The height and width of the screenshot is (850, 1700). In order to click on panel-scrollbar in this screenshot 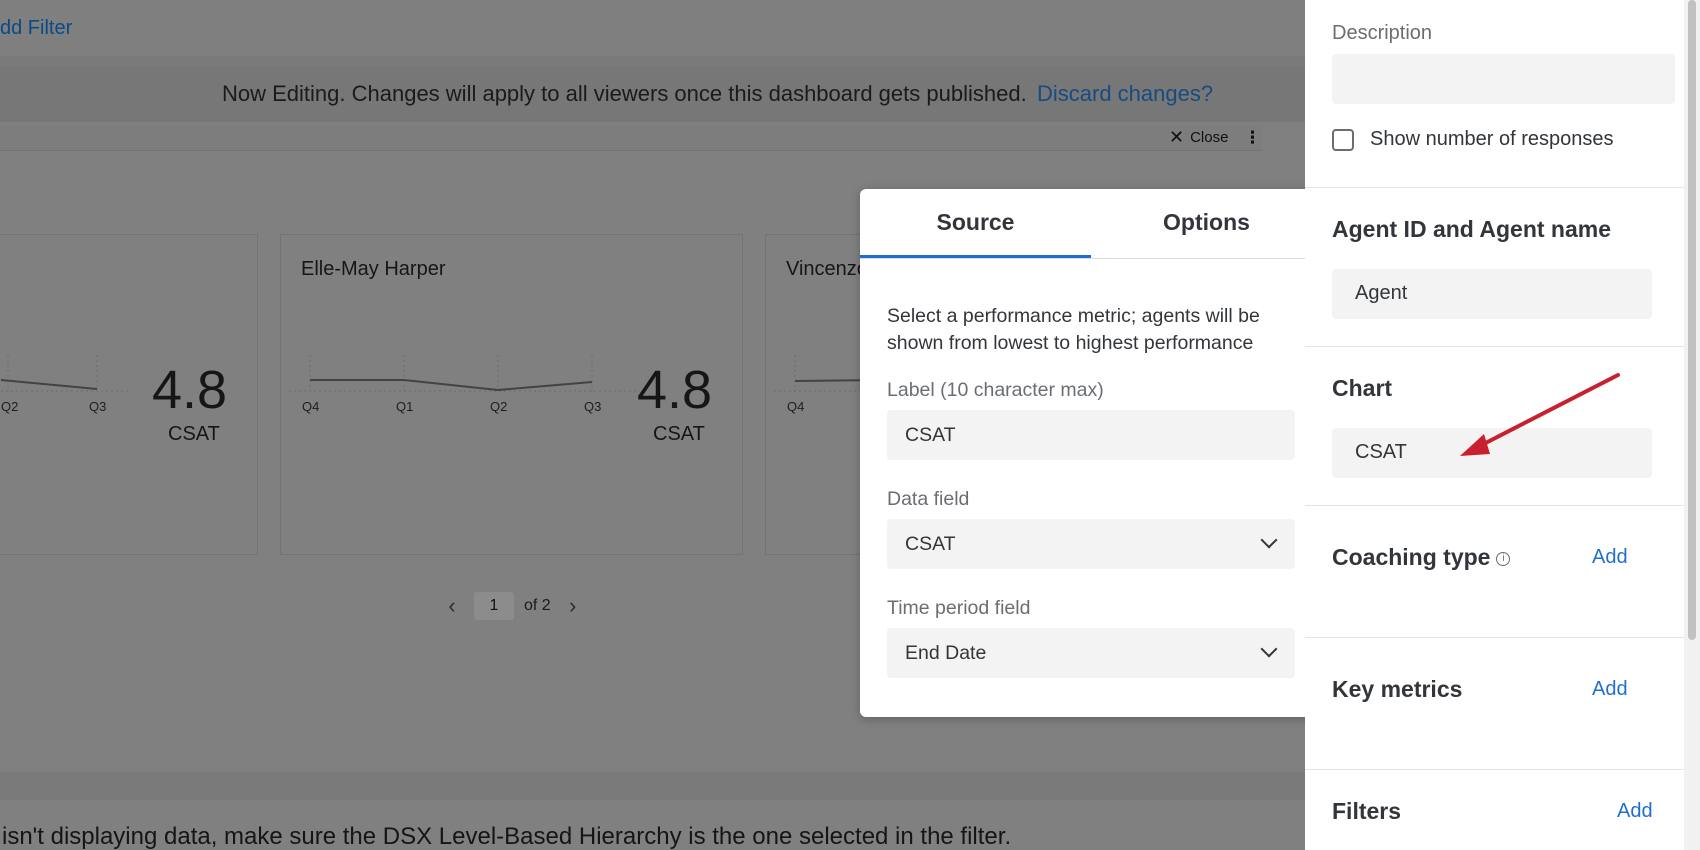, I will do `click(1692, 425)`.